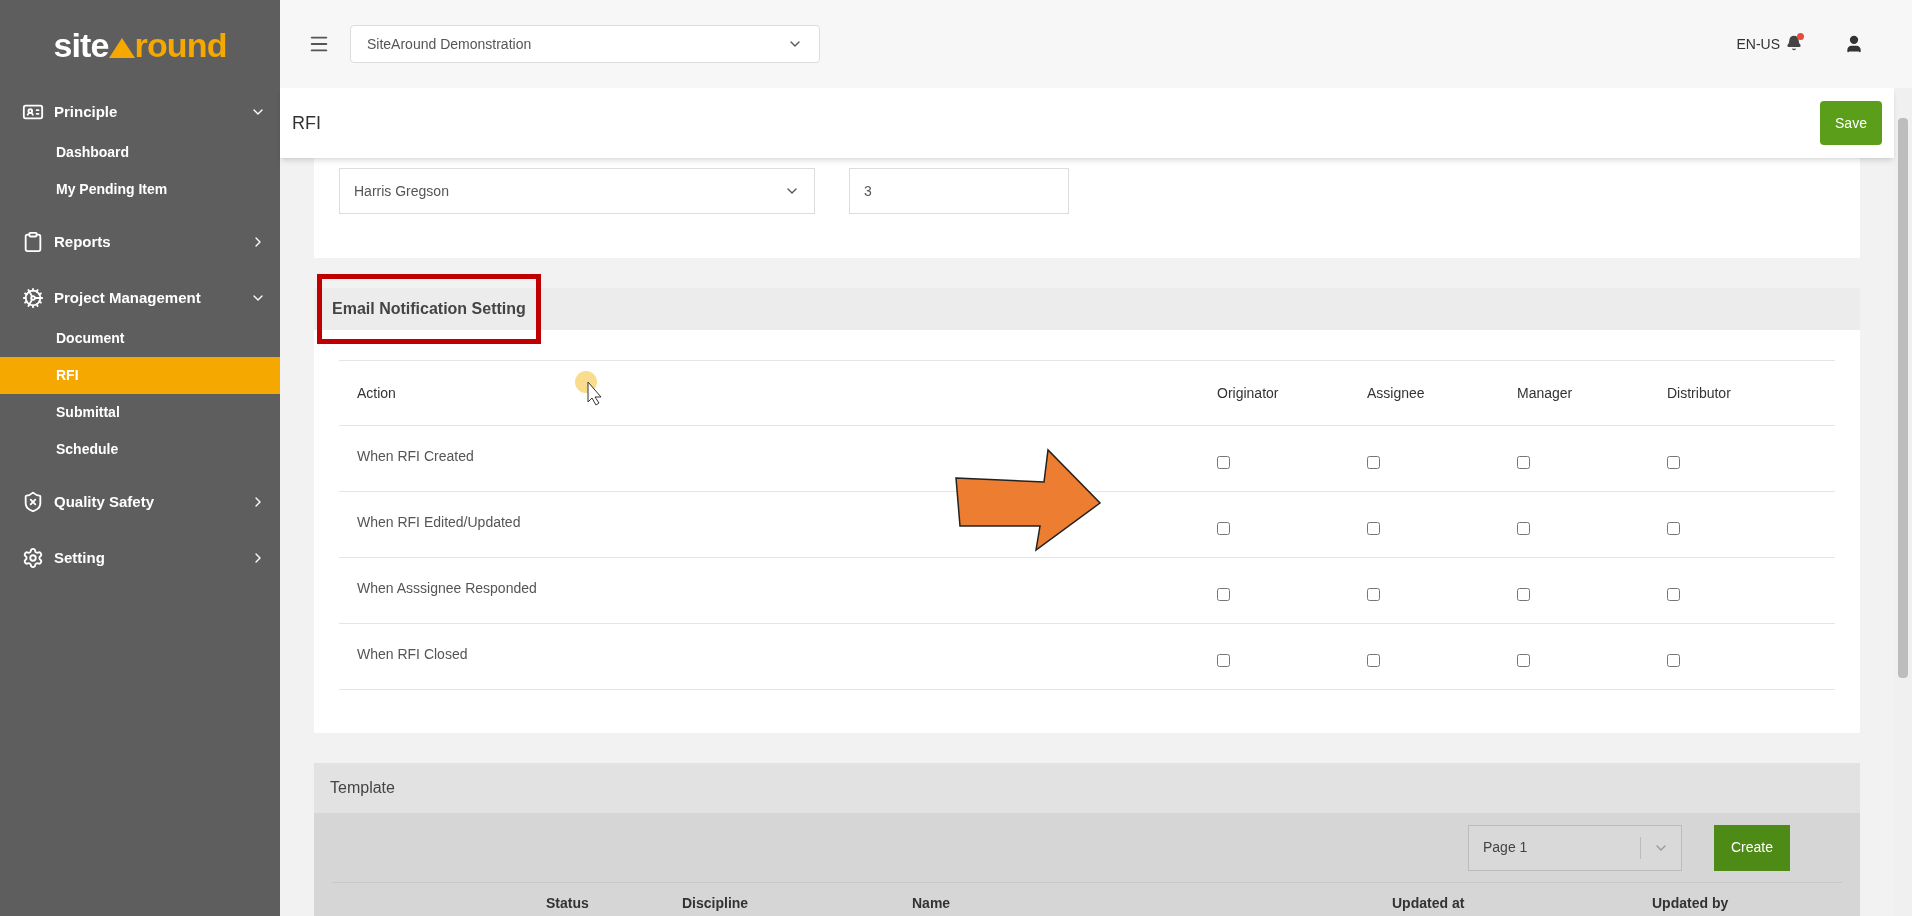 This screenshot has height=916, width=1912. What do you see at coordinates (577, 191) in the screenshot?
I see `assignee-select: Harris Gregson` at bounding box center [577, 191].